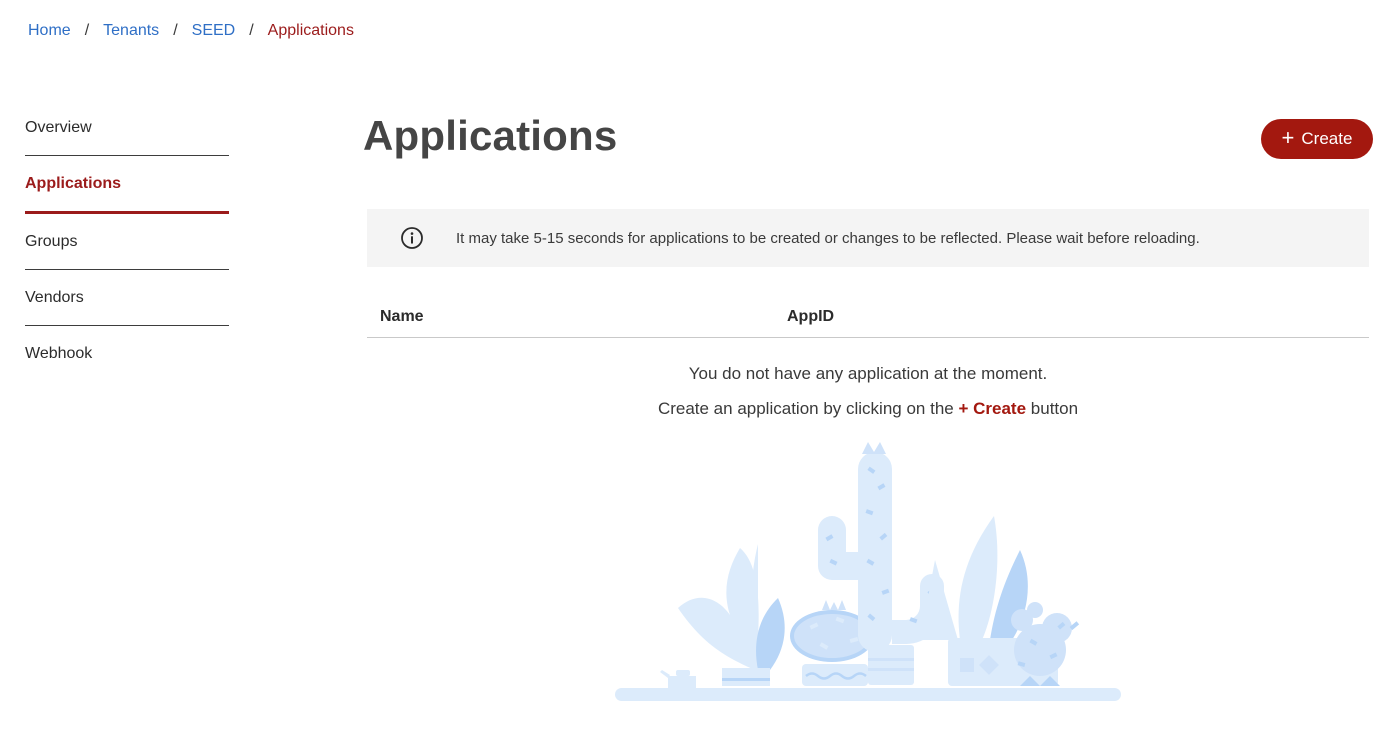 The width and height of the screenshot is (1398, 735). What do you see at coordinates (577, 317) in the screenshot?
I see `column-header-name: Name` at bounding box center [577, 317].